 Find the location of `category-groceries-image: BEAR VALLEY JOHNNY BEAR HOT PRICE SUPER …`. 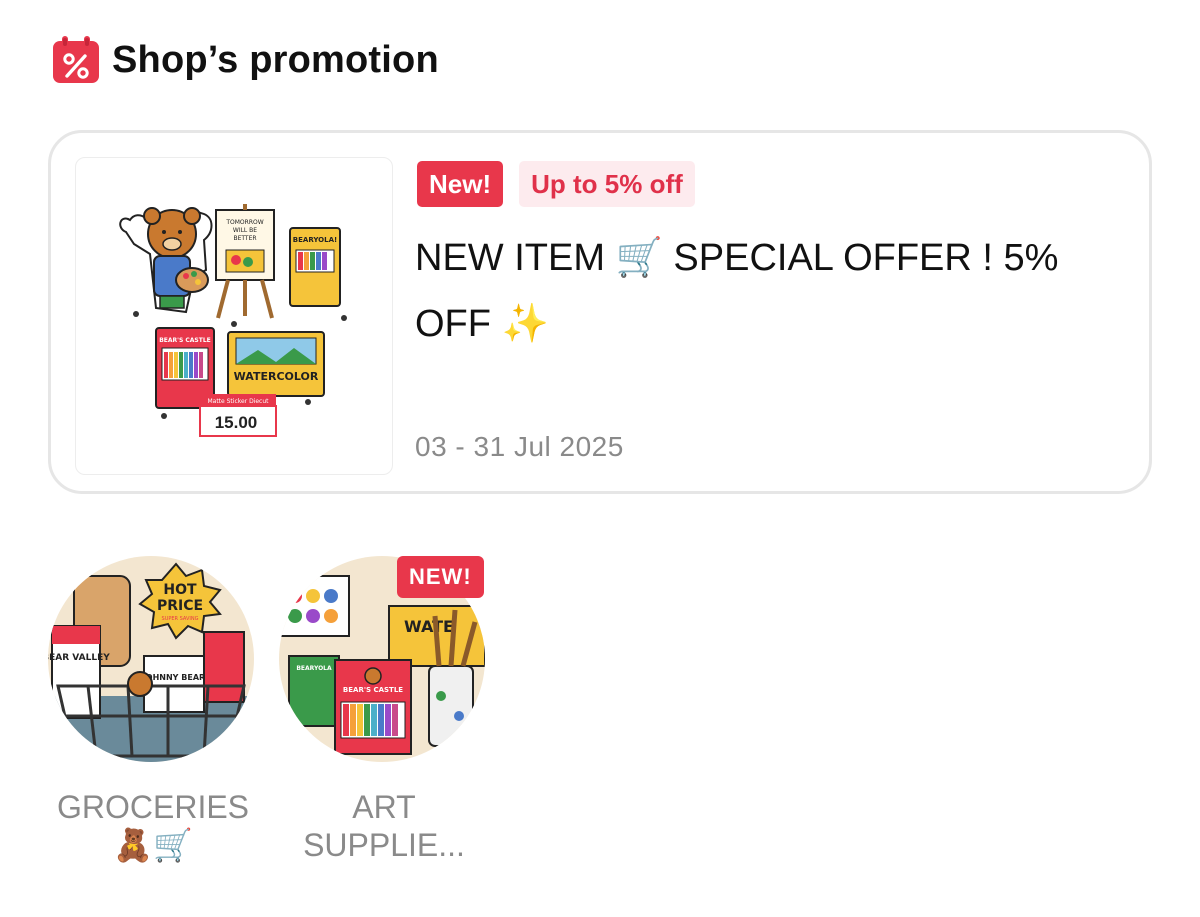

category-groceries-image: BEAR VALLEY JOHNNY BEAR HOT PRICE SUPER … is located at coordinates (151, 659).